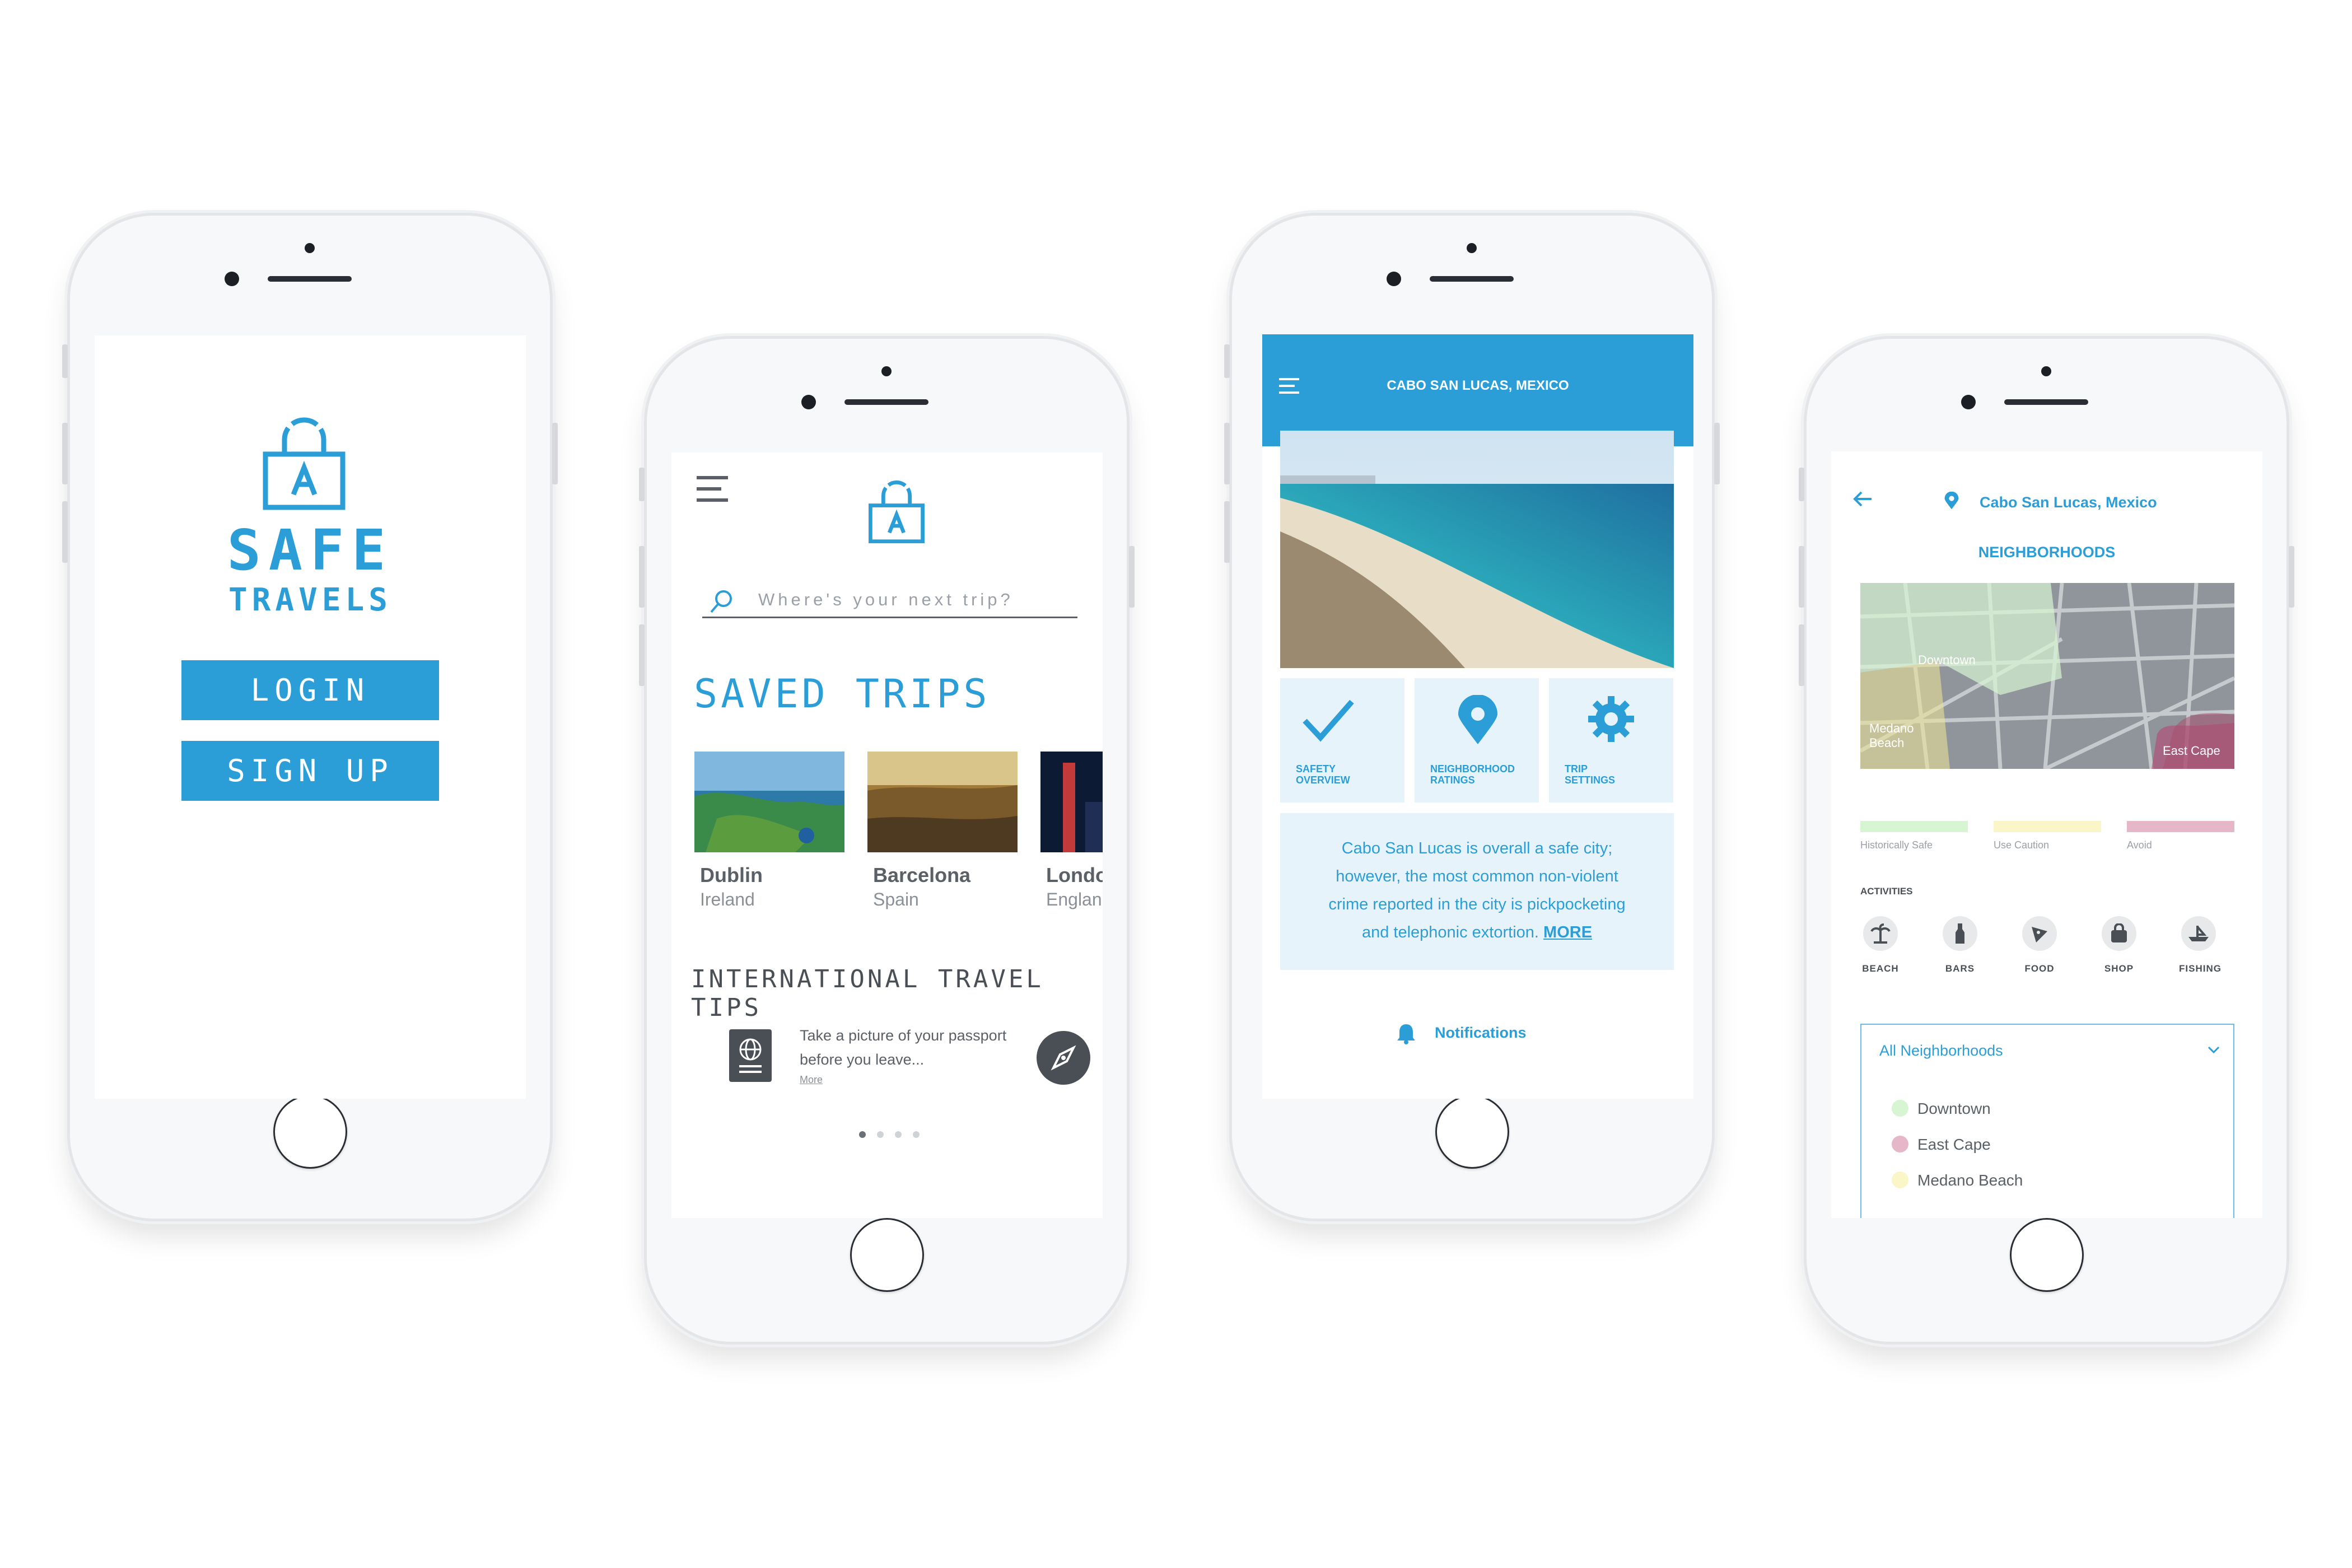 The image size is (2352, 1568). I want to click on trip-city: Dublin, so click(732, 875).